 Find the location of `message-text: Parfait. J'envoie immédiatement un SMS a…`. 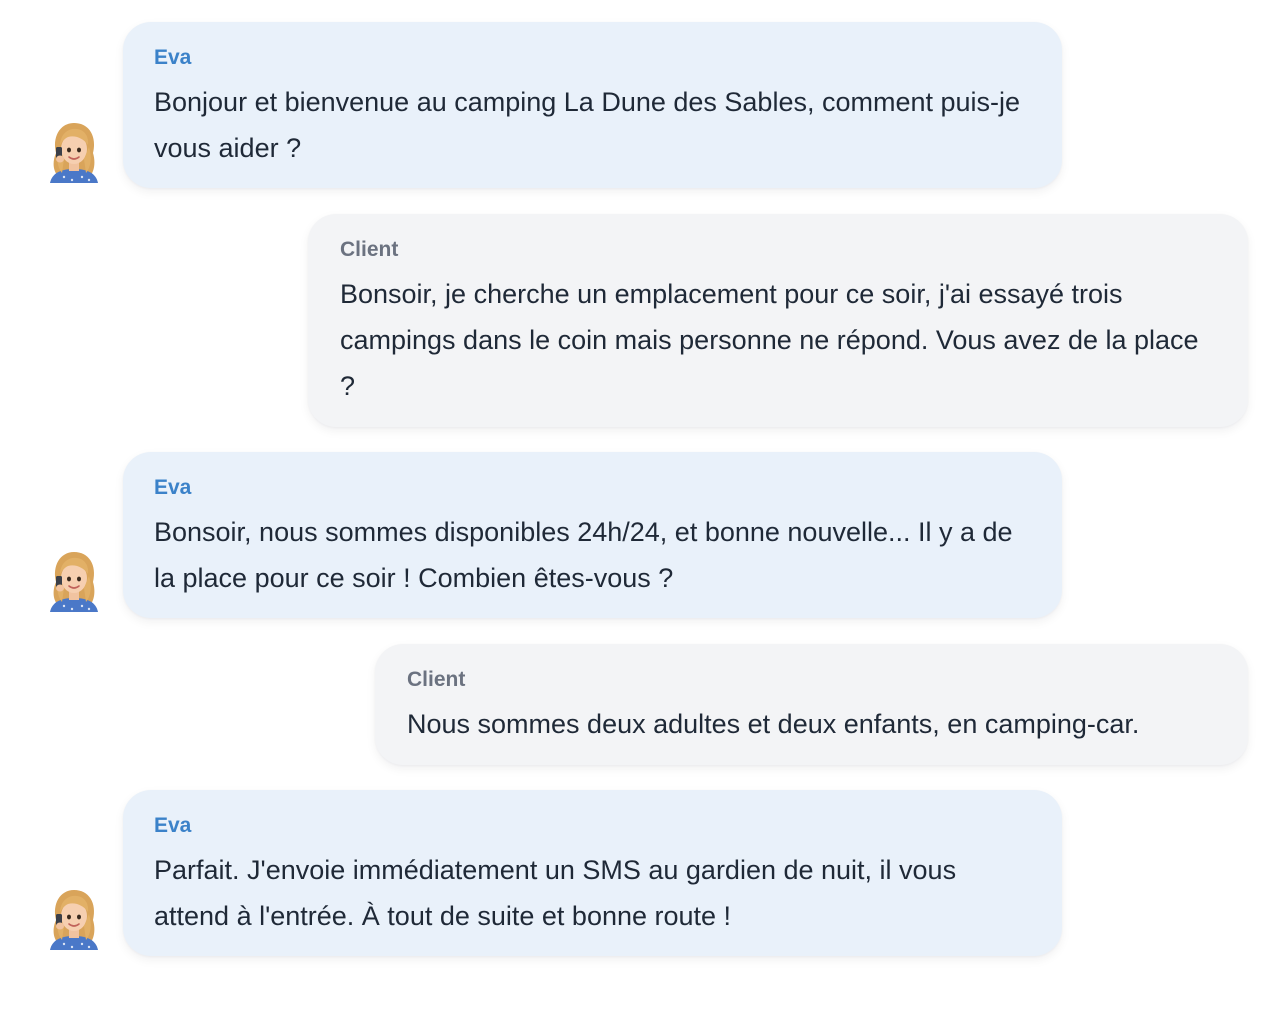

message-text: Parfait. J'envoie immédiatement un SMS a… is located at coordinates (555, 893).